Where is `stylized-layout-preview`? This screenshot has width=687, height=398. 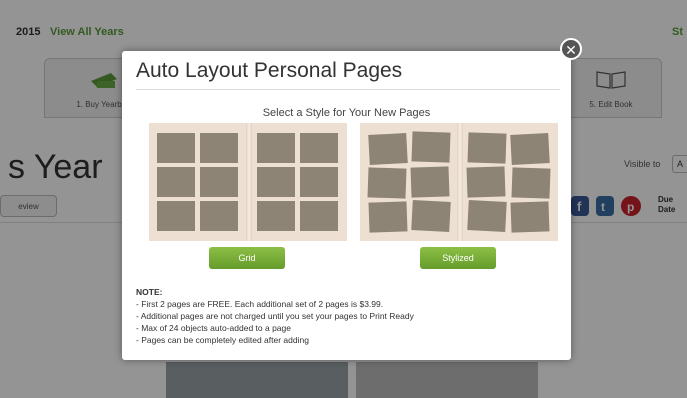
stylized-layout-preview is located at coordinates (459, 182).